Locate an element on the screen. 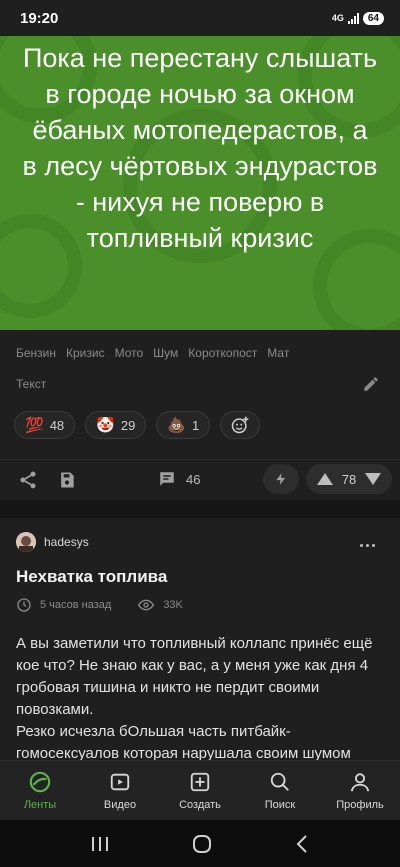  nav-video: Видео is located at coordinates (120, 790).